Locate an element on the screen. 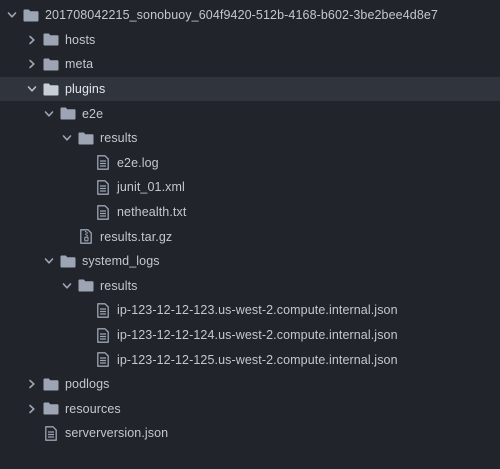  tree-item-podlogs: podlogs is located at coordinates (250, 384).